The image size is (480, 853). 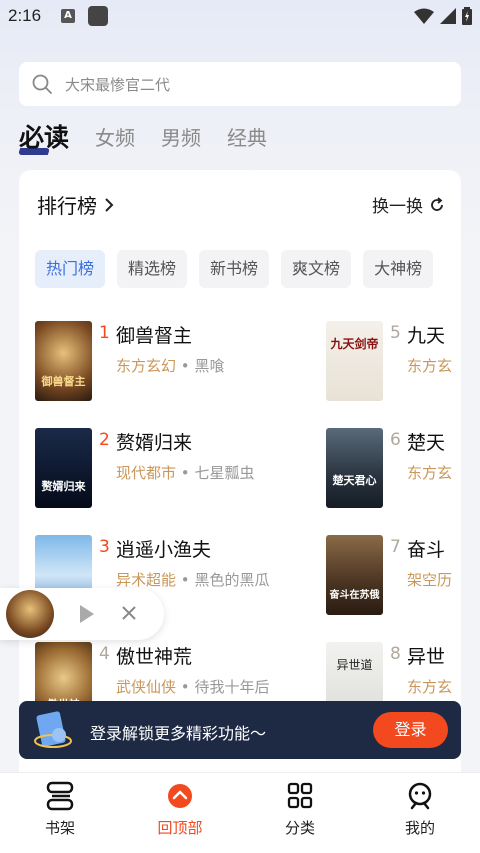 I want to click on ranking-title: 排行榜, so click(x=67, y=206).